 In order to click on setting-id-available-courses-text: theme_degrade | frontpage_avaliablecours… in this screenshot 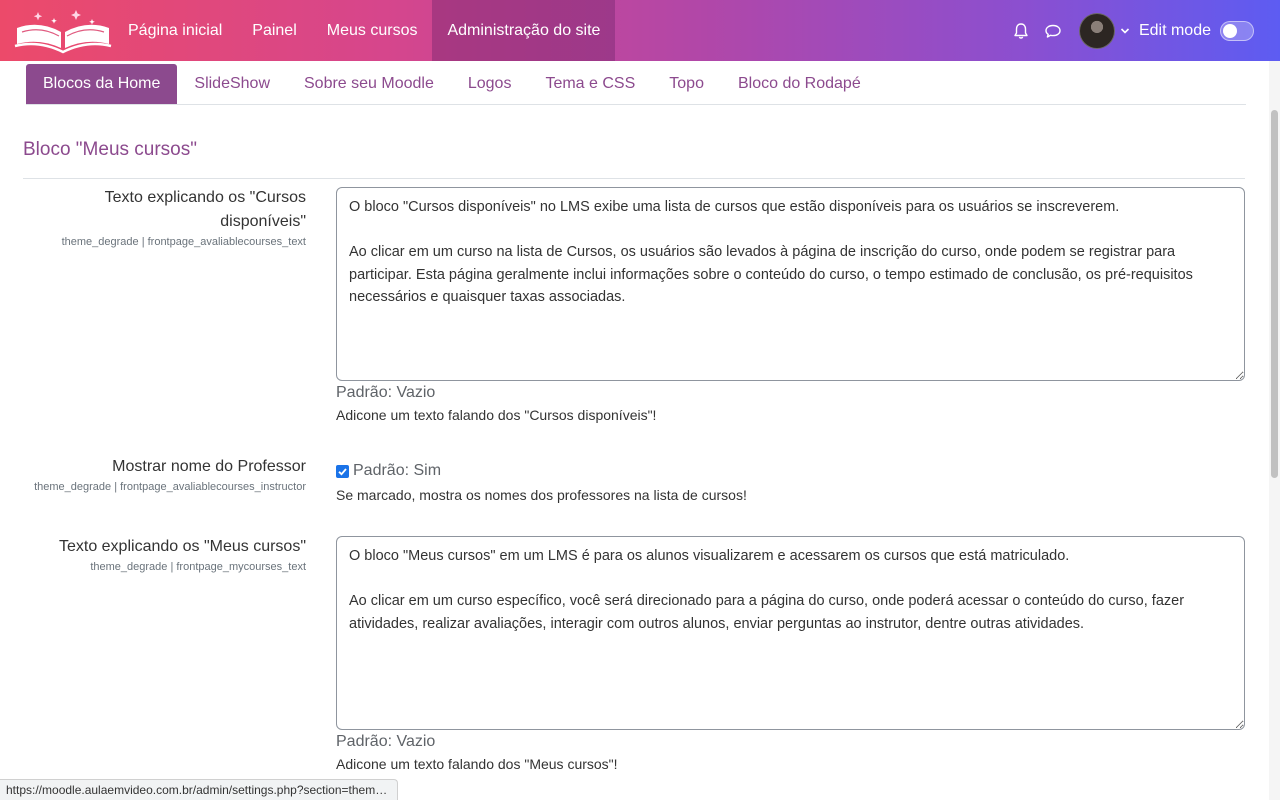, I will do `click(183, 242)`.